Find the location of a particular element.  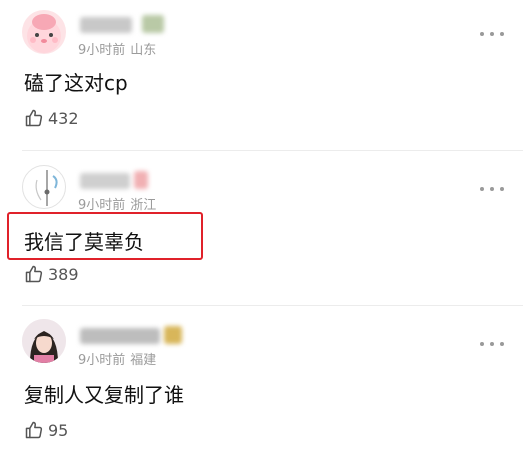

like-button: 95 is located at coordinates (46, 430).